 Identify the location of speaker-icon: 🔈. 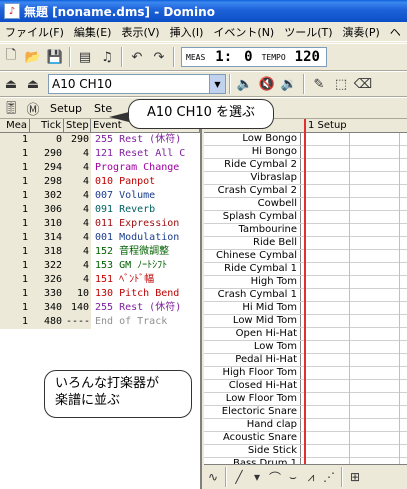
(245, 84).